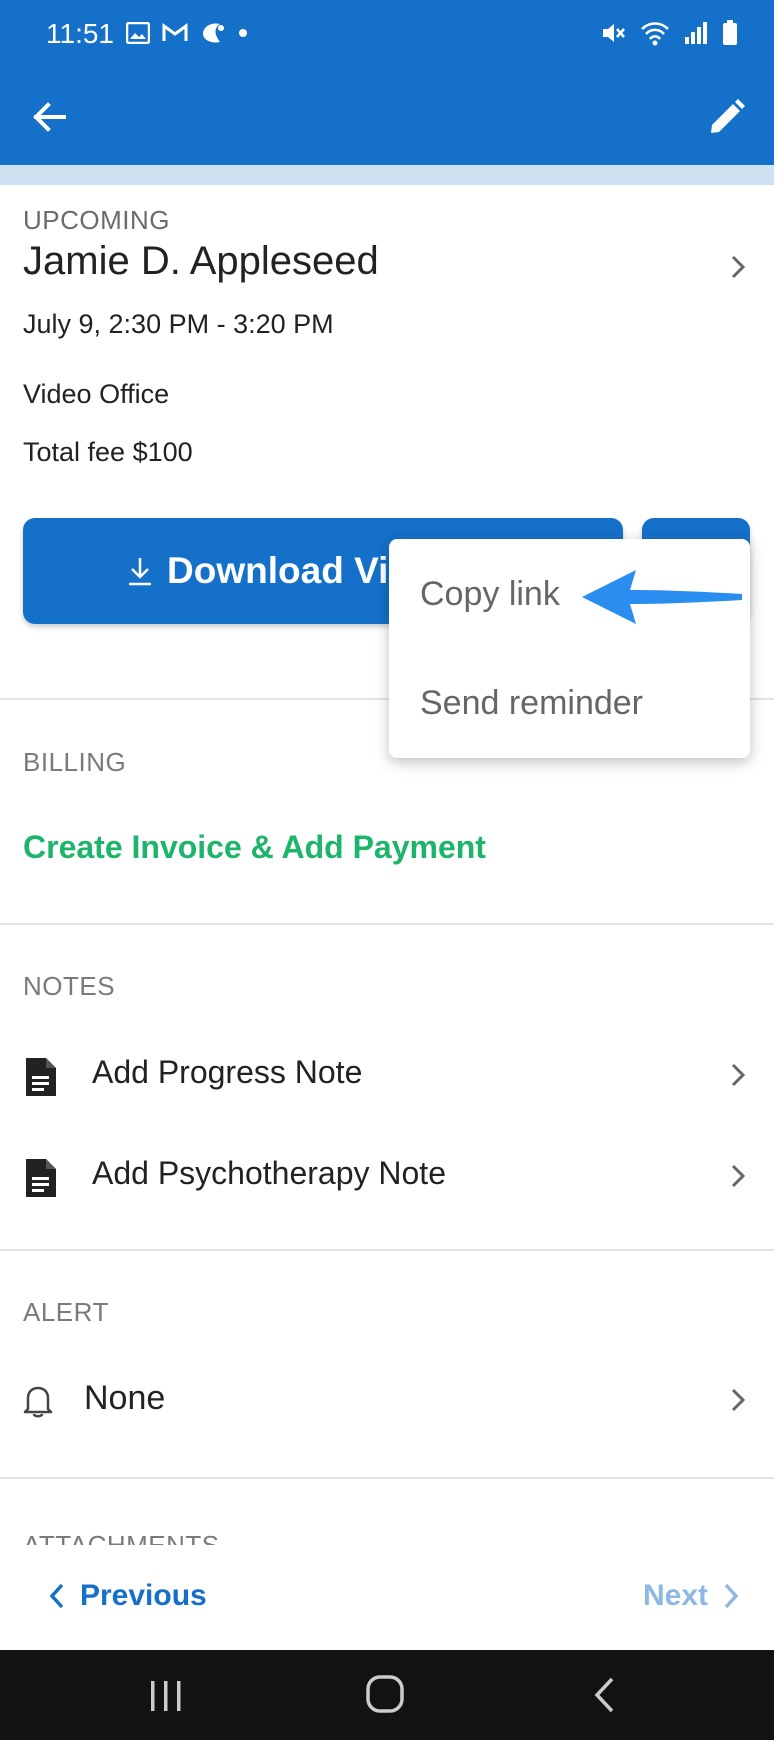 The height and width of the screenshot is (1740, 774). Describe the element at coordinates (387, 1075) in the screenshot. I see `add-progress-note-row: Add Progress Note` at that location.